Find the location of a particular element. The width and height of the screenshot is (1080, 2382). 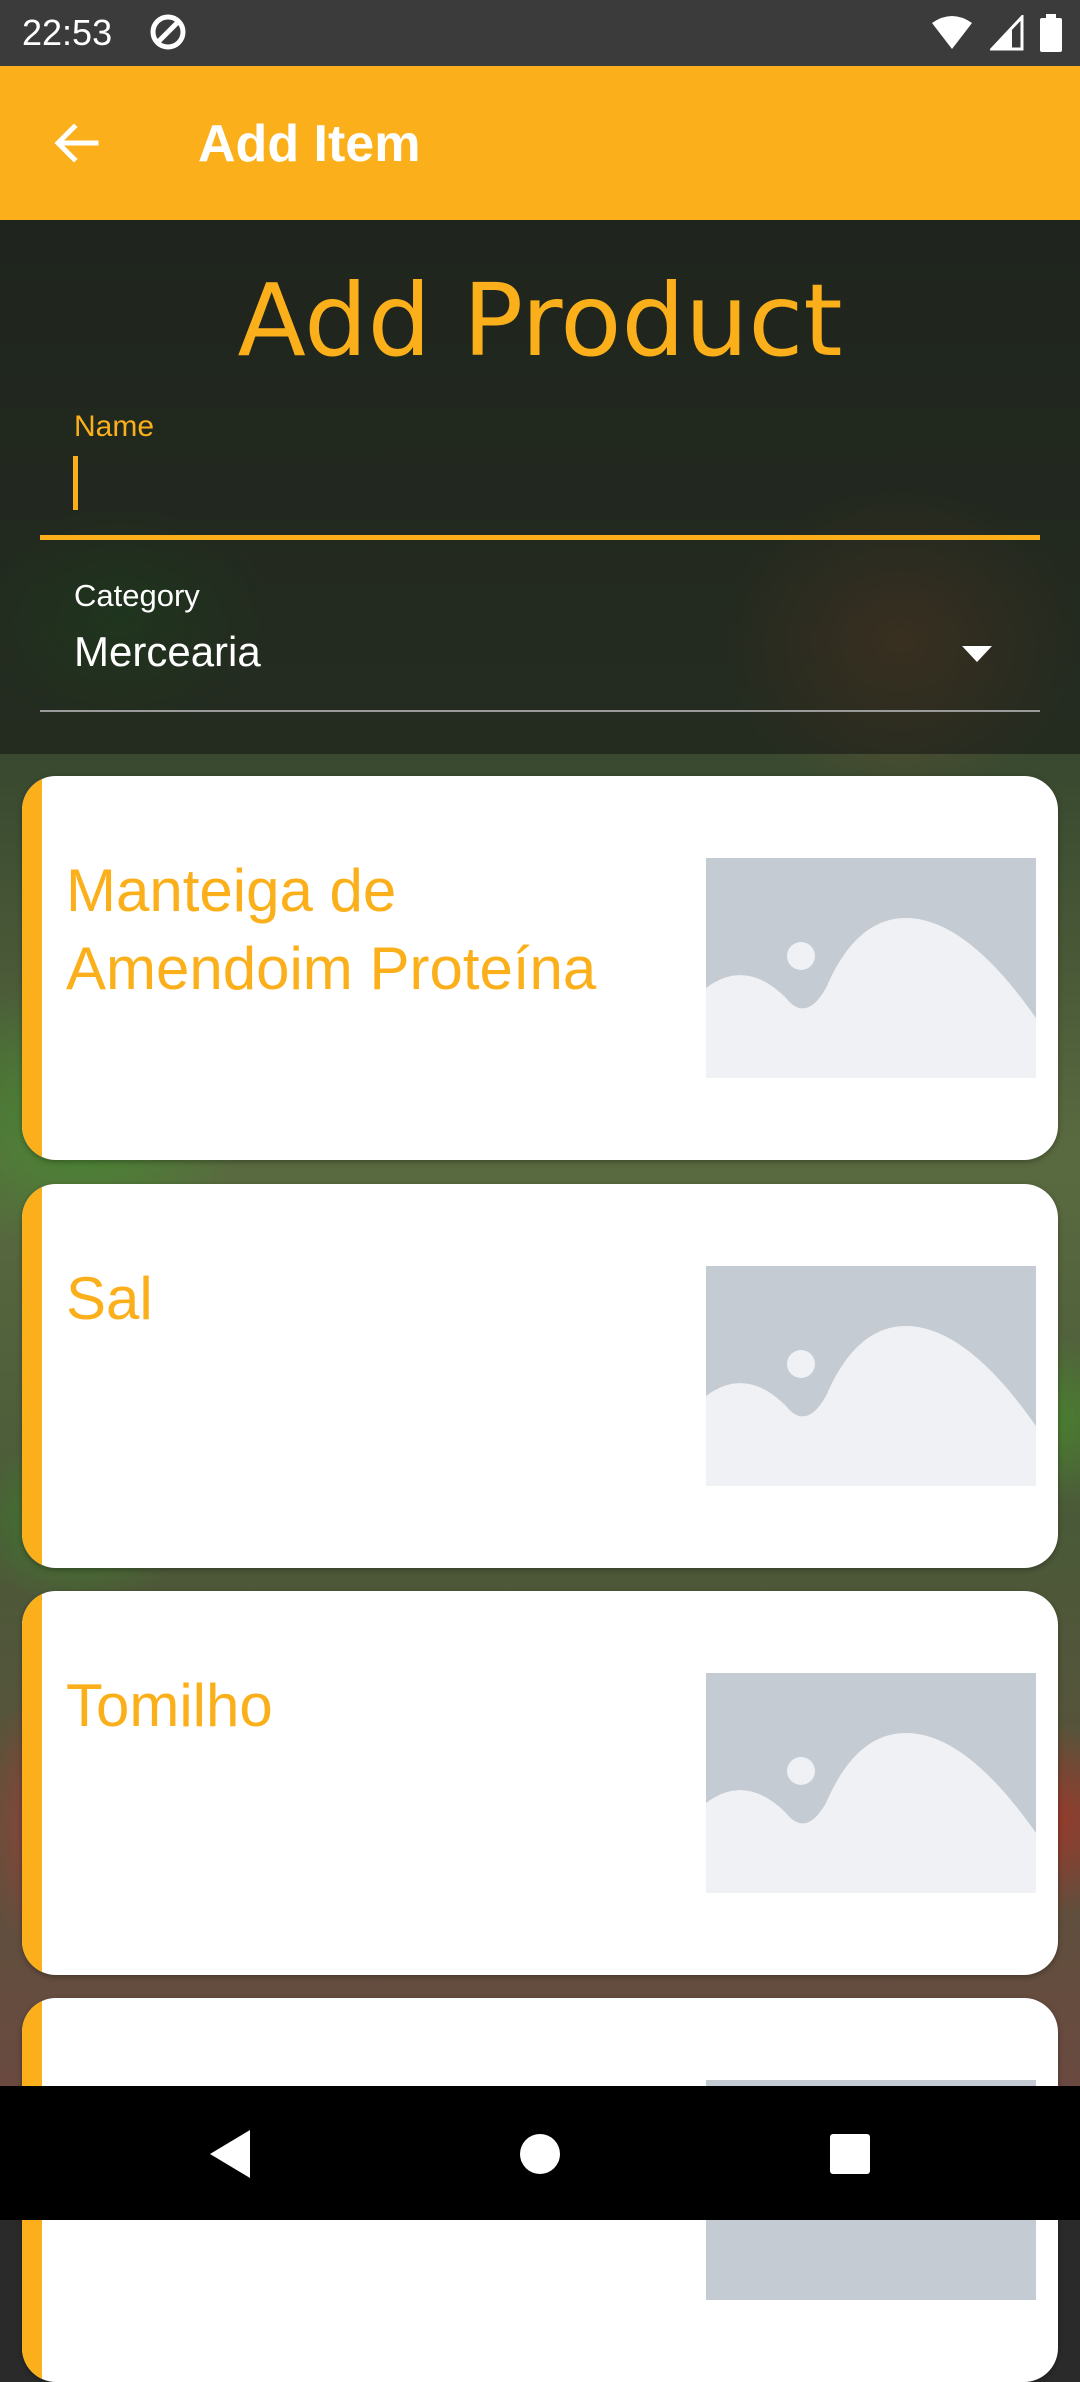

battery-icon is located at coordinates (1051, 33).